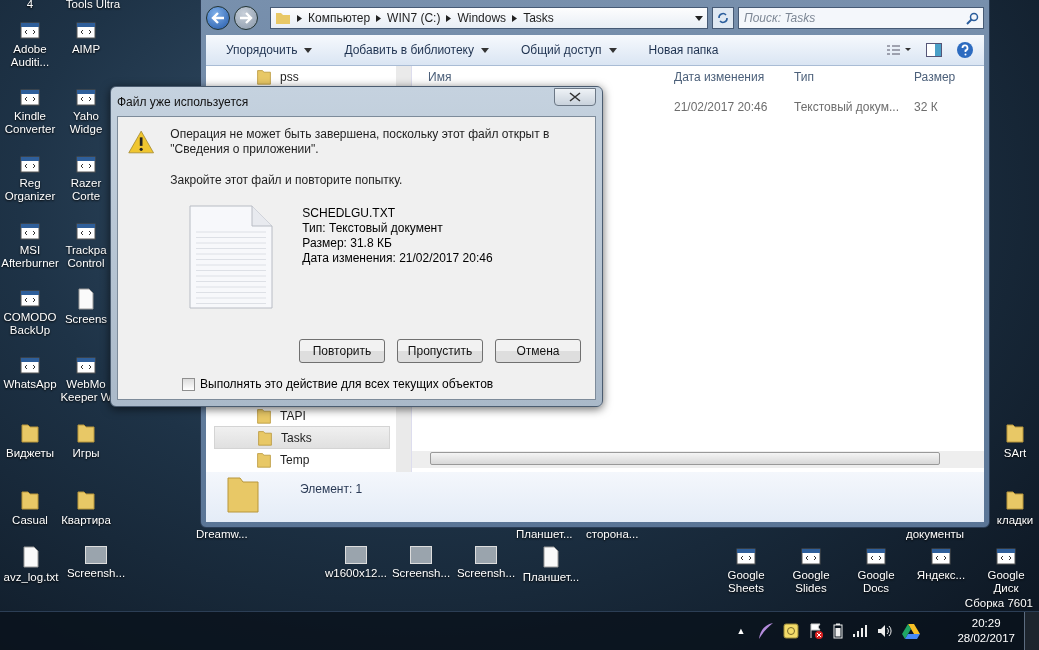  I want to click on apply-all-option: Выполнять это действие для всех текущих объектов, so click(381, 384).